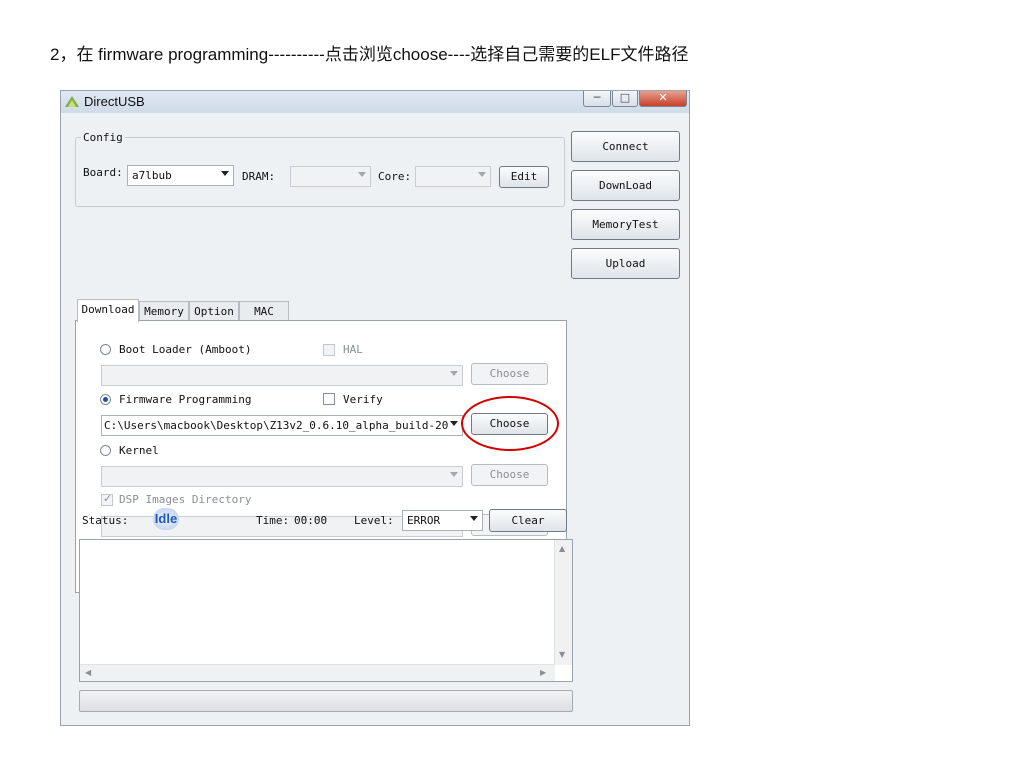 The image size is (1024, 767). Describe the element at coordinates (105, 520) in the screenshot. I see `status-label: Status:` at that location.